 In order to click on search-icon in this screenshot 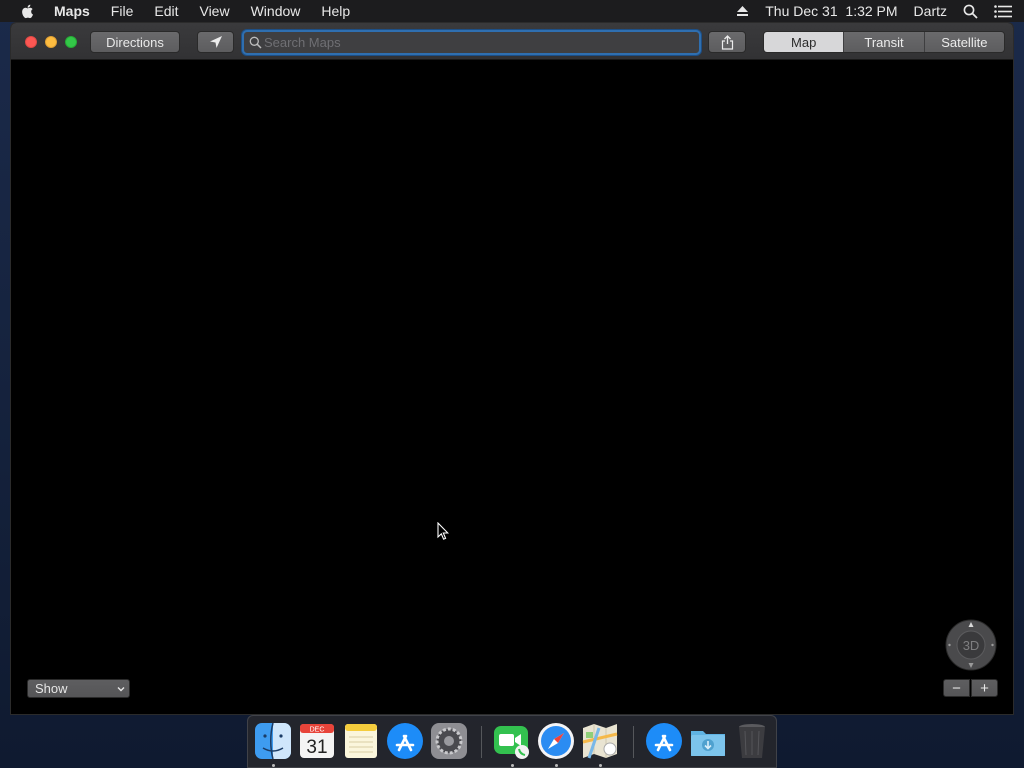, I will do `click(255, 42)`.